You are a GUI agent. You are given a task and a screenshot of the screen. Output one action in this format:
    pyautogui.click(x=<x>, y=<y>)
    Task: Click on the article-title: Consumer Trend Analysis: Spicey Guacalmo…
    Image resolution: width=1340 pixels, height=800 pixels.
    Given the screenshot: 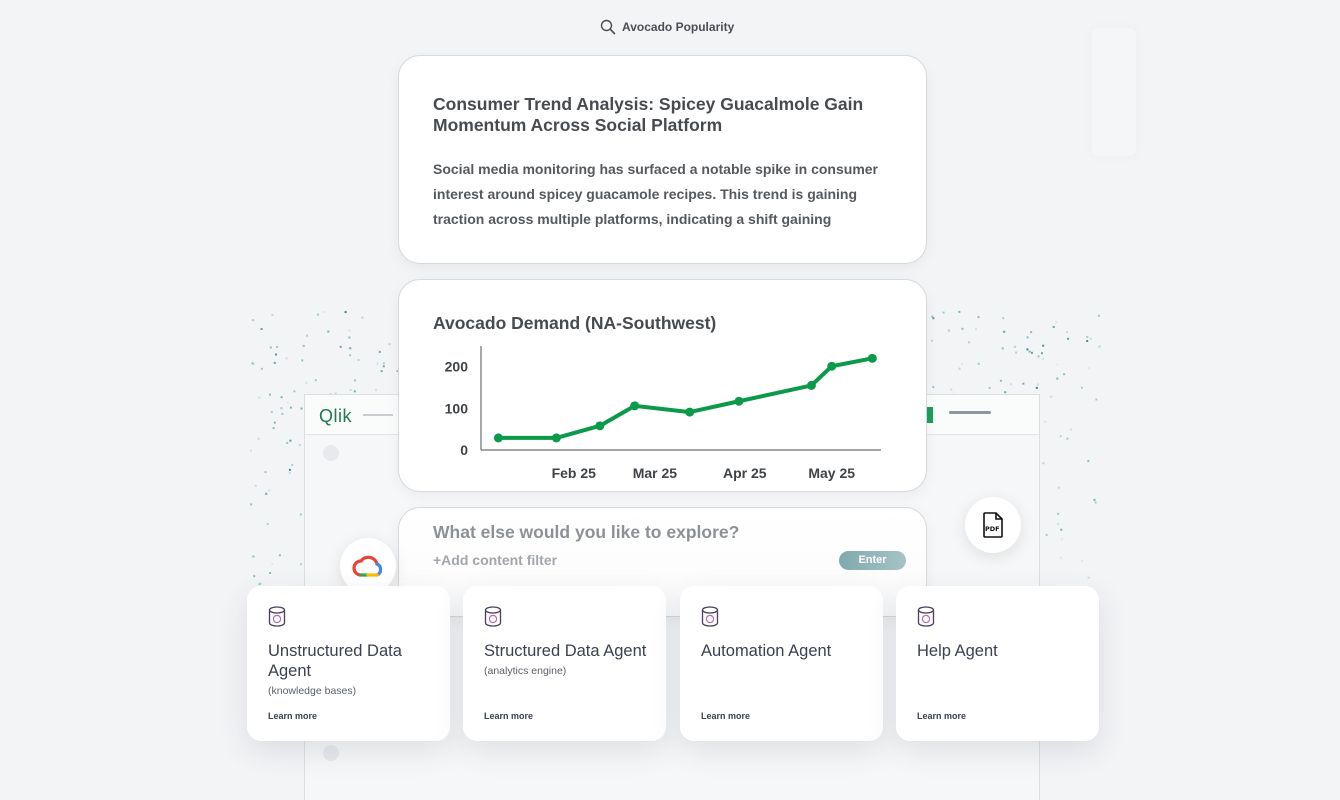 What is the action you would take?
    pyautogui.click(x=648, y=114)
    